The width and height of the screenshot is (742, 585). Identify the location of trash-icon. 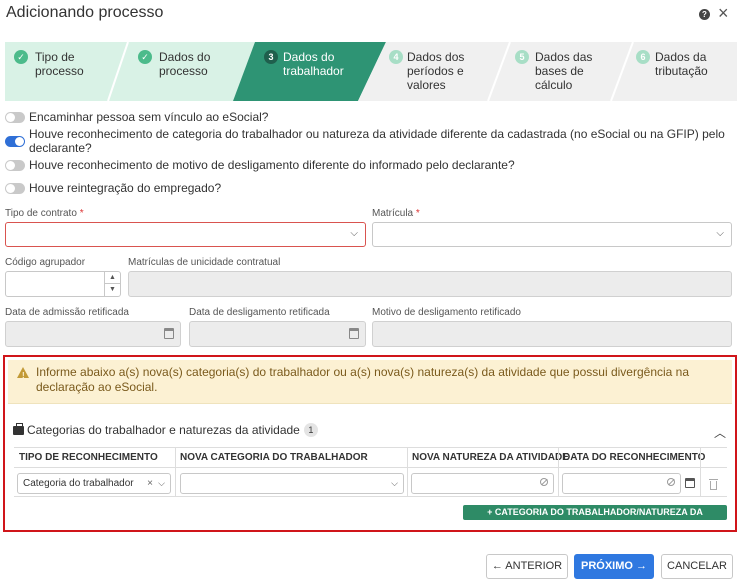
(713, 484).